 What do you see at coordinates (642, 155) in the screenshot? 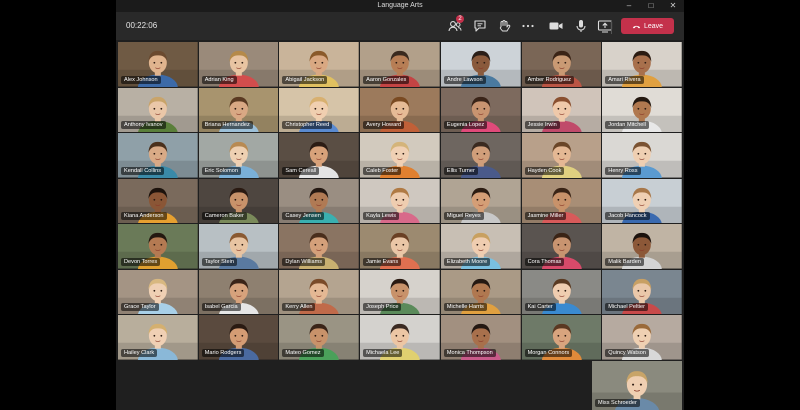
I see `participant-tile: Henry Ross` at bounding box center [642, 155].